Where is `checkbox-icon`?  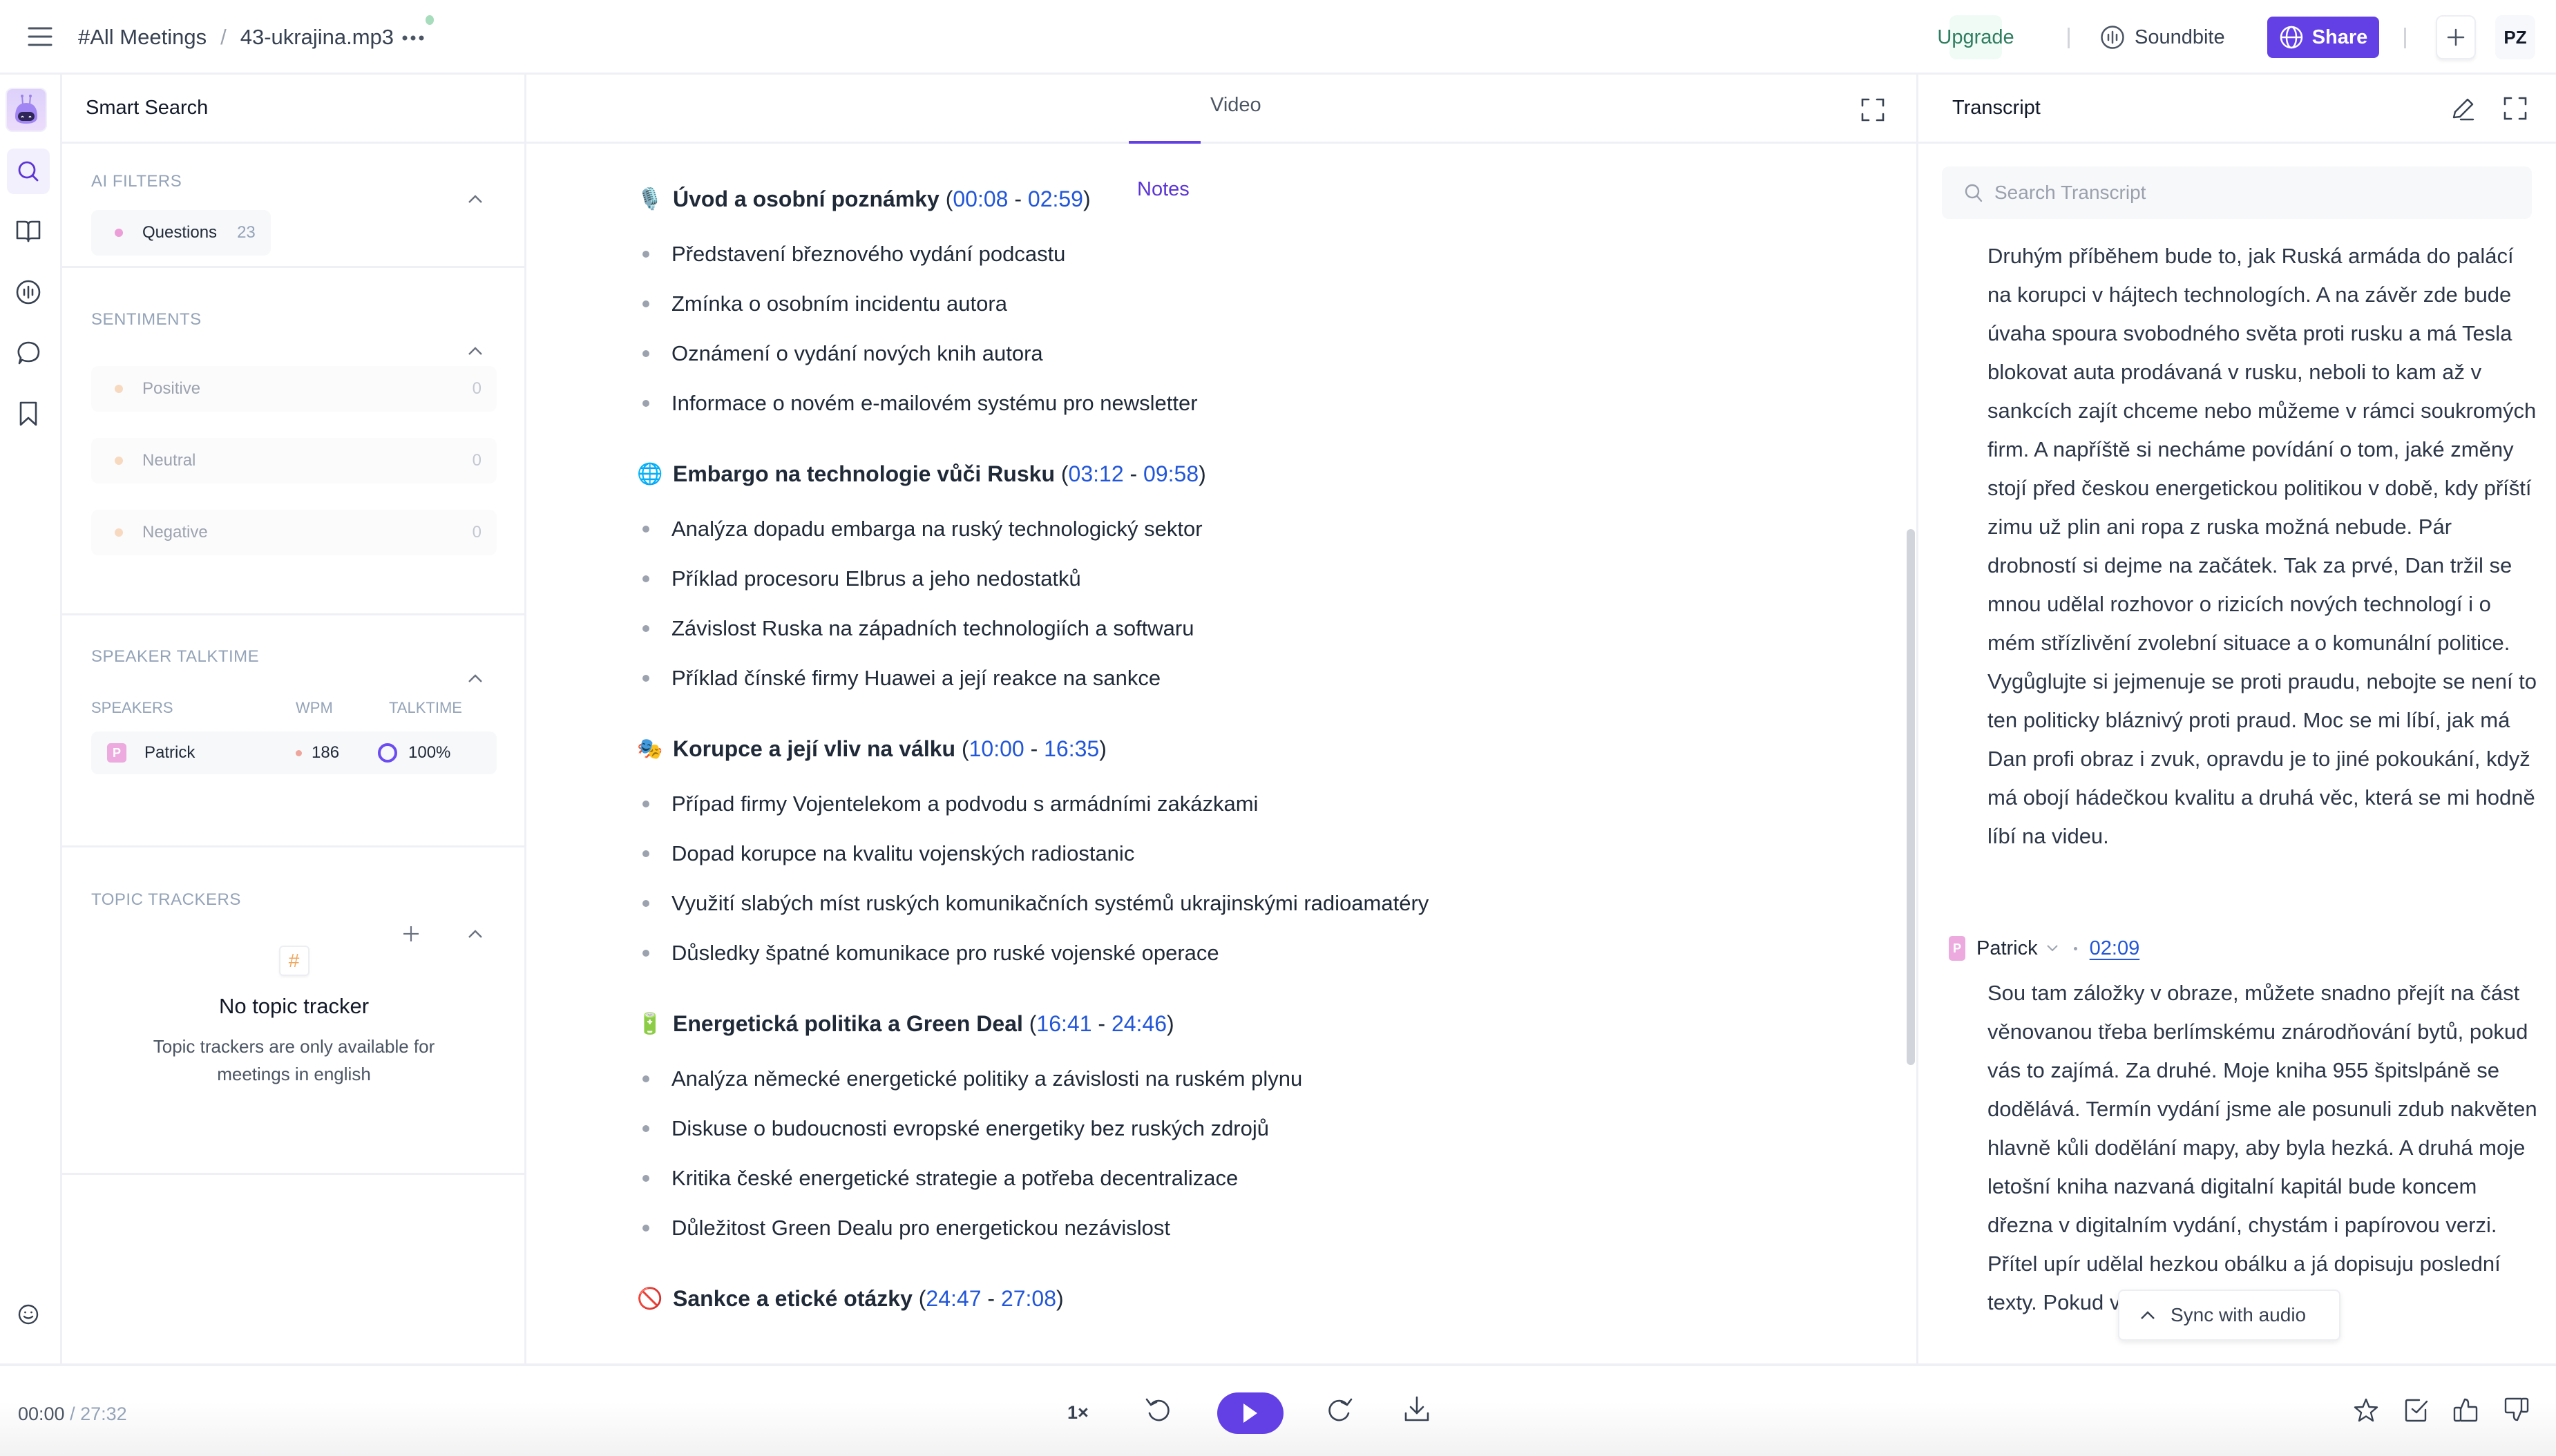 checkbox-icon is located at coordinates (2416, 1410).